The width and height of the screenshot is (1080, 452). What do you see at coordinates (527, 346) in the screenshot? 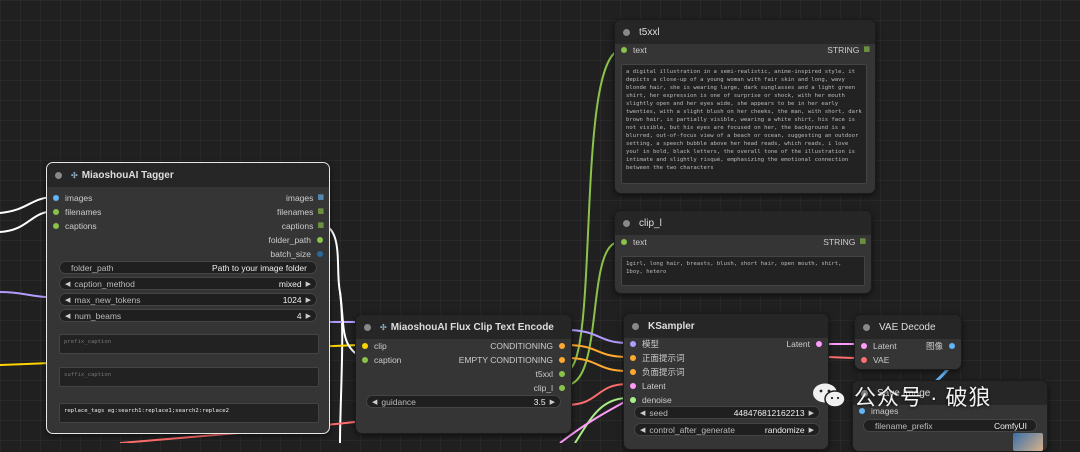
I see `output-conditioning: CONDITIONING` at bounding box center [527, 346].